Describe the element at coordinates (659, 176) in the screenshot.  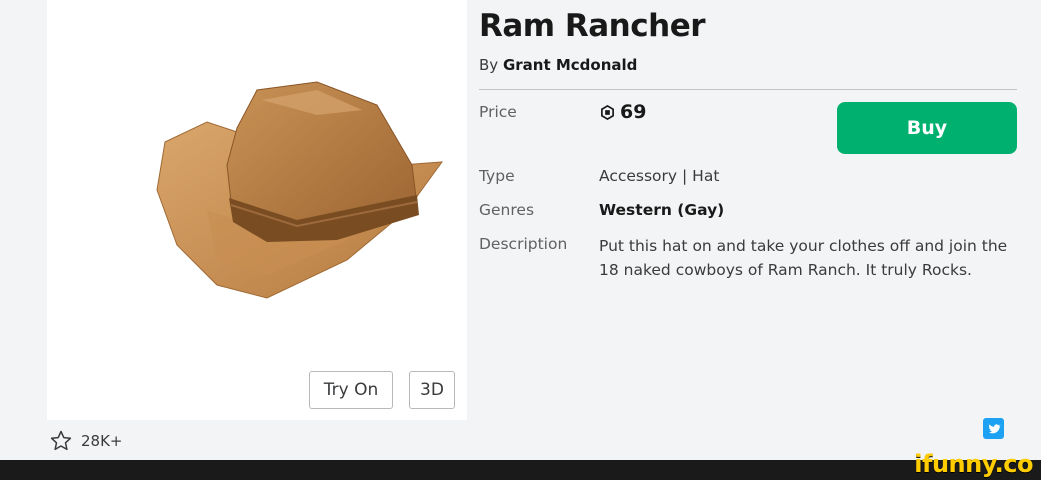
I see `type-value: Accessory | Hat` at that location.